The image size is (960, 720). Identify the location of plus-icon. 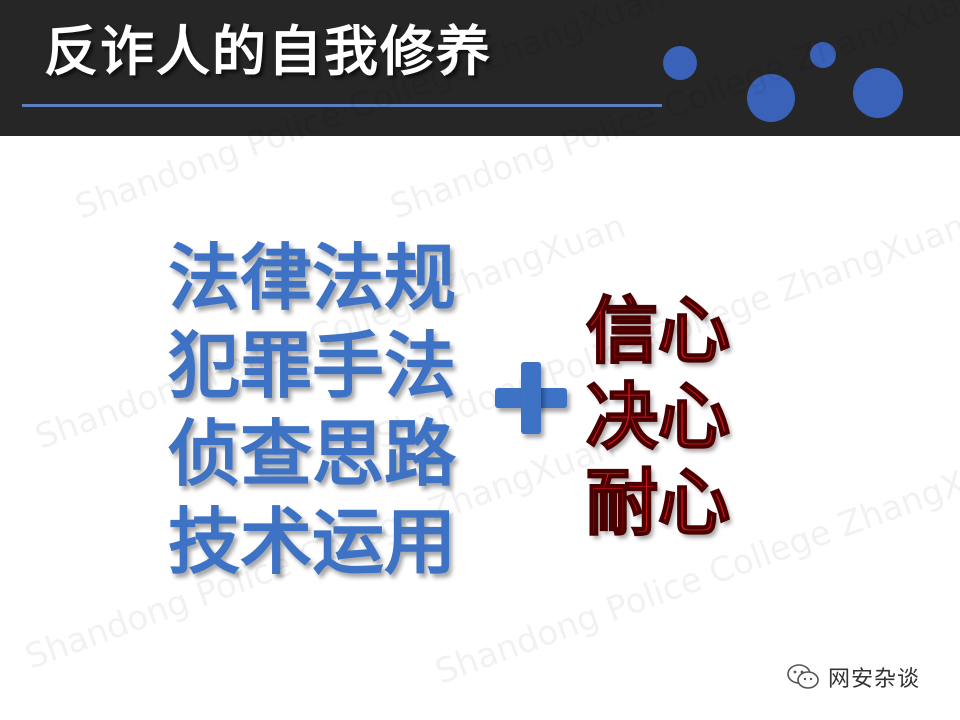
(531, 398).